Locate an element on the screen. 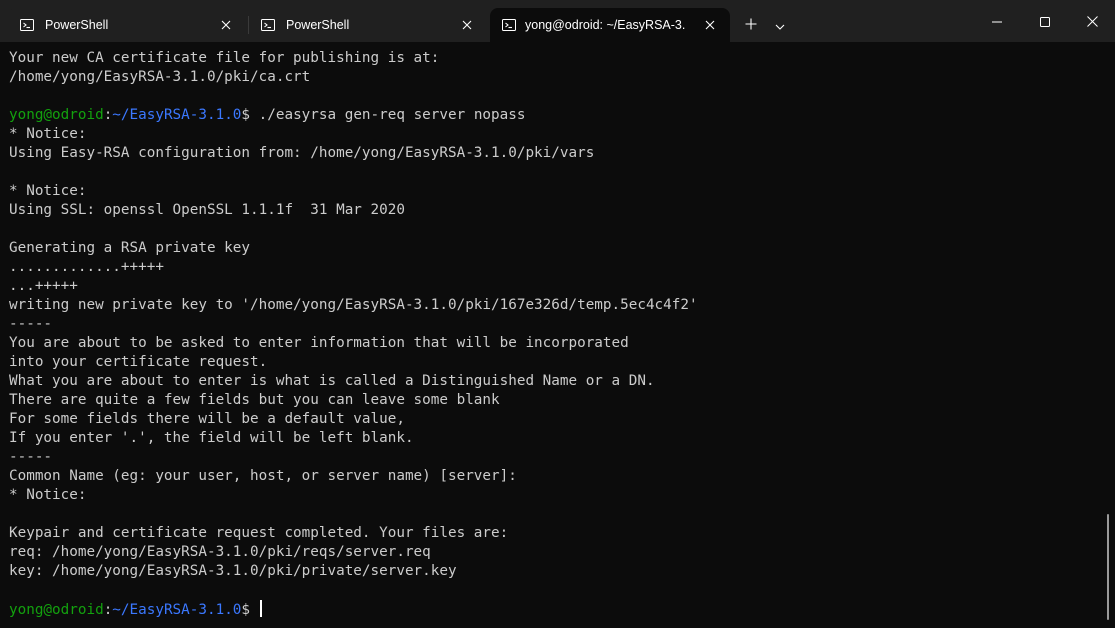 The width and height of the screenshot is (1115, 628). tab-ssh-session: yong@odroid: ~/EasyRSA-3.1. is located at coordinates (610, 25).